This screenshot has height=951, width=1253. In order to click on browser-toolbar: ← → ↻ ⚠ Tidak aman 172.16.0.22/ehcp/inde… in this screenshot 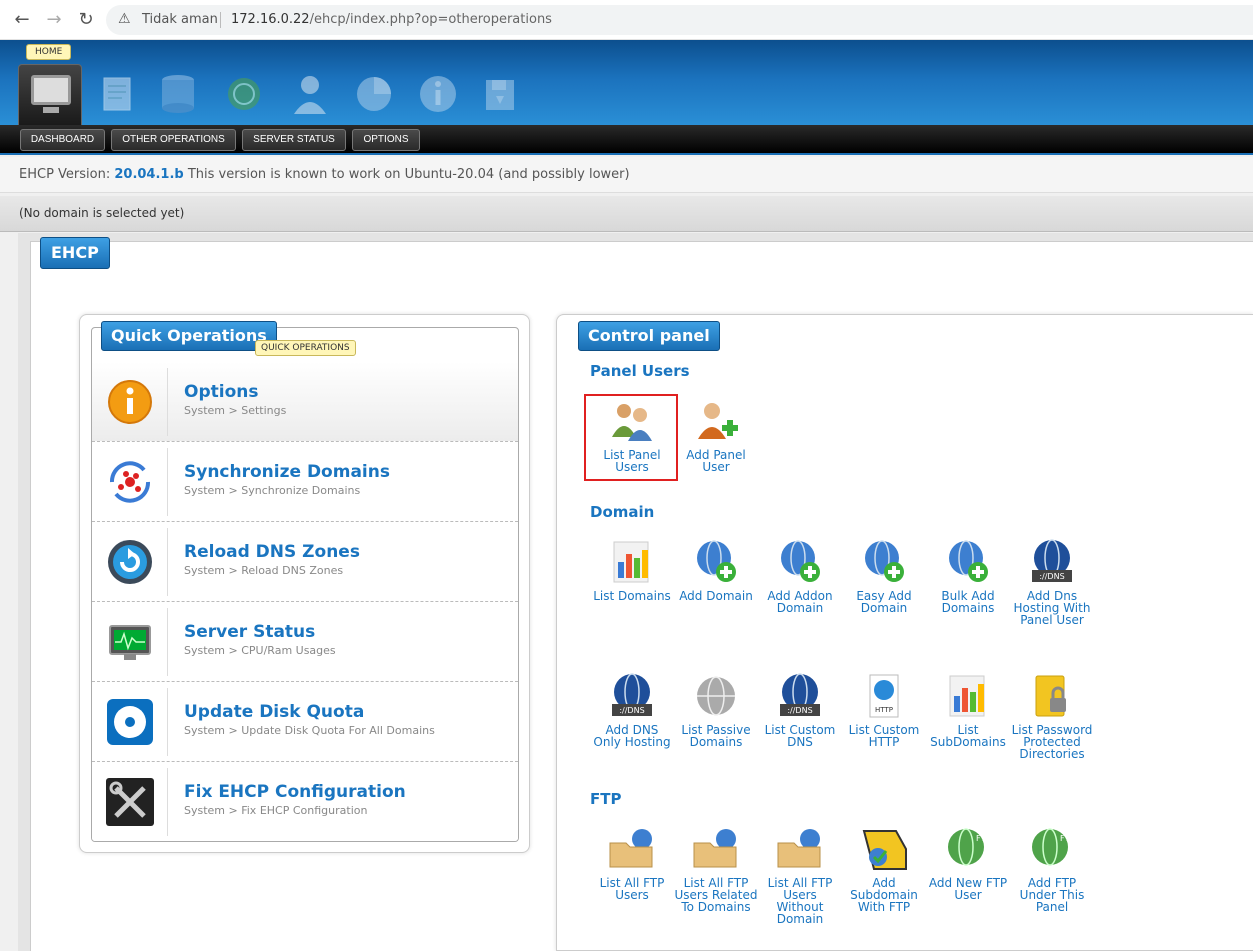, I will do `click(626, 20)`.